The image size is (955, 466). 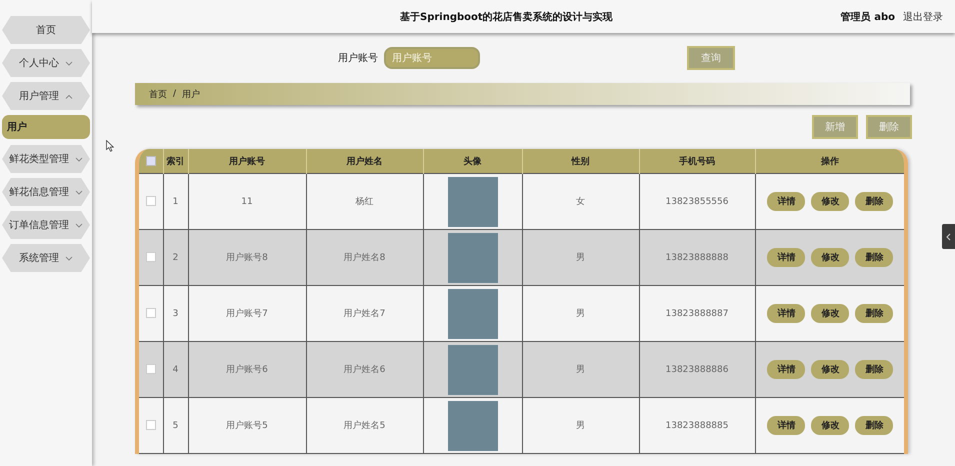 What do you see at coordinates (46, 159) in the screenshot?
I see `sidebar-menu-item: 鲜花类型管理` at bounding box center [46, 159].